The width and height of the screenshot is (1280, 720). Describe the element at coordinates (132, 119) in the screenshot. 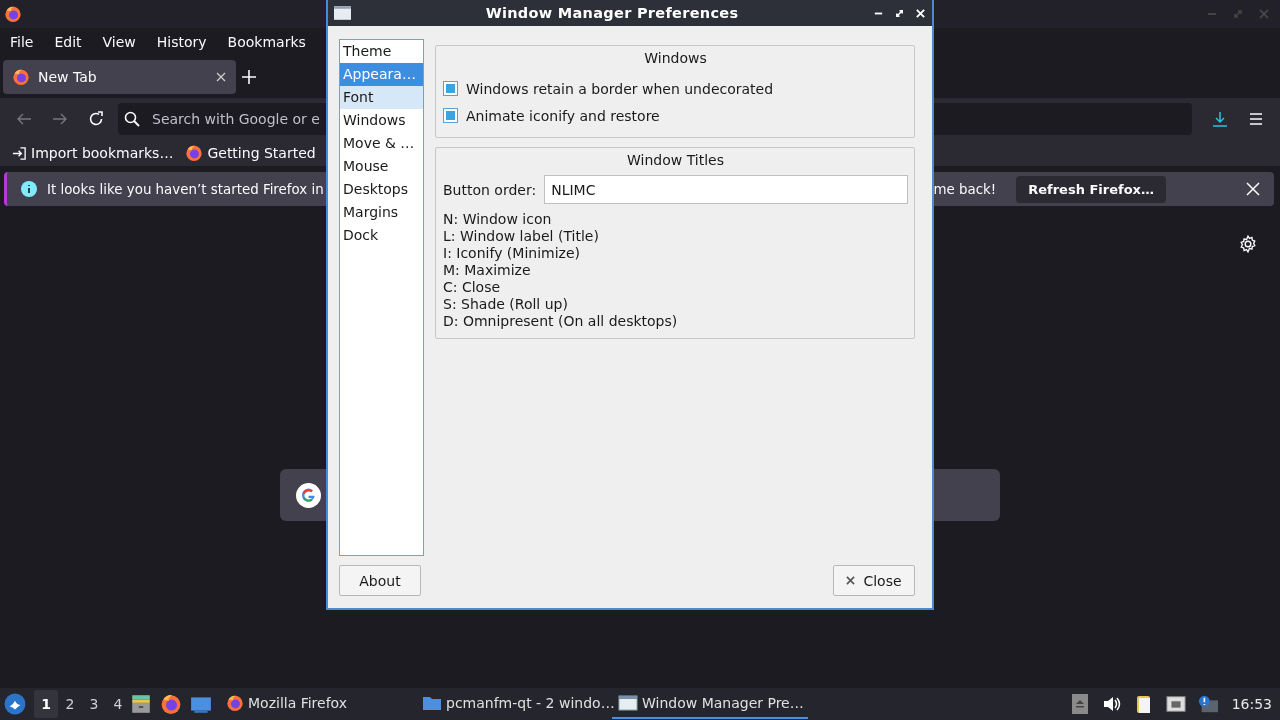

I see `search-icon` at that location.